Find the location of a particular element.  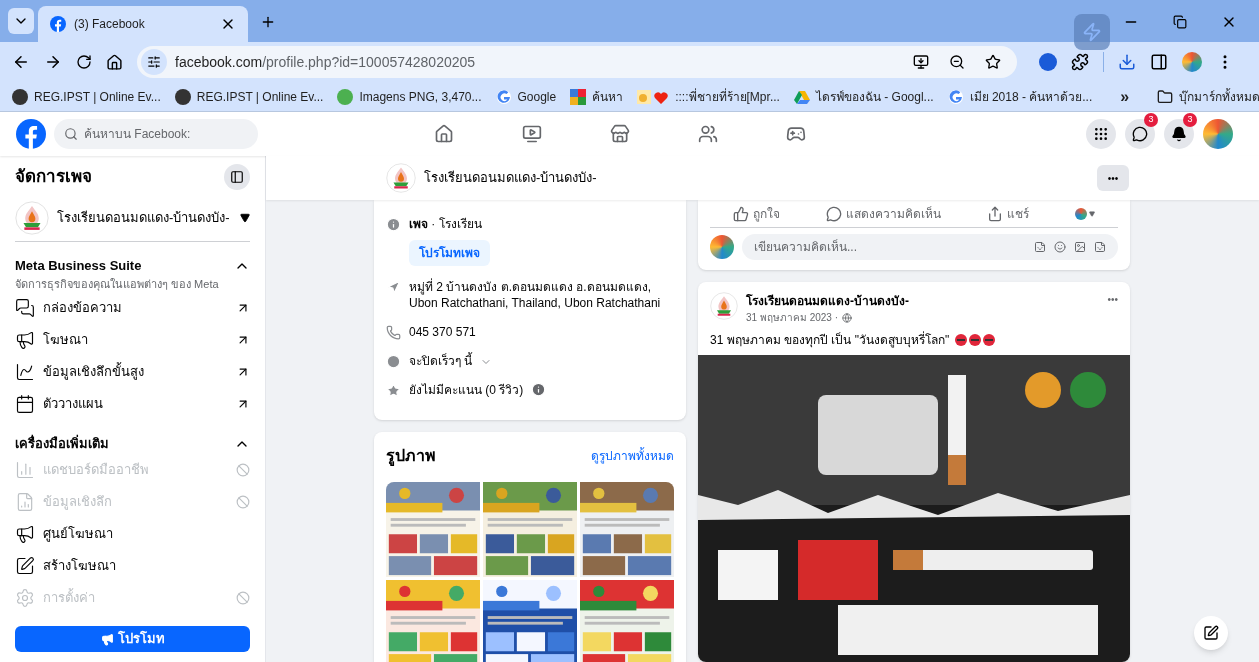

new-tab-icon is located at coordinates (268, 22).